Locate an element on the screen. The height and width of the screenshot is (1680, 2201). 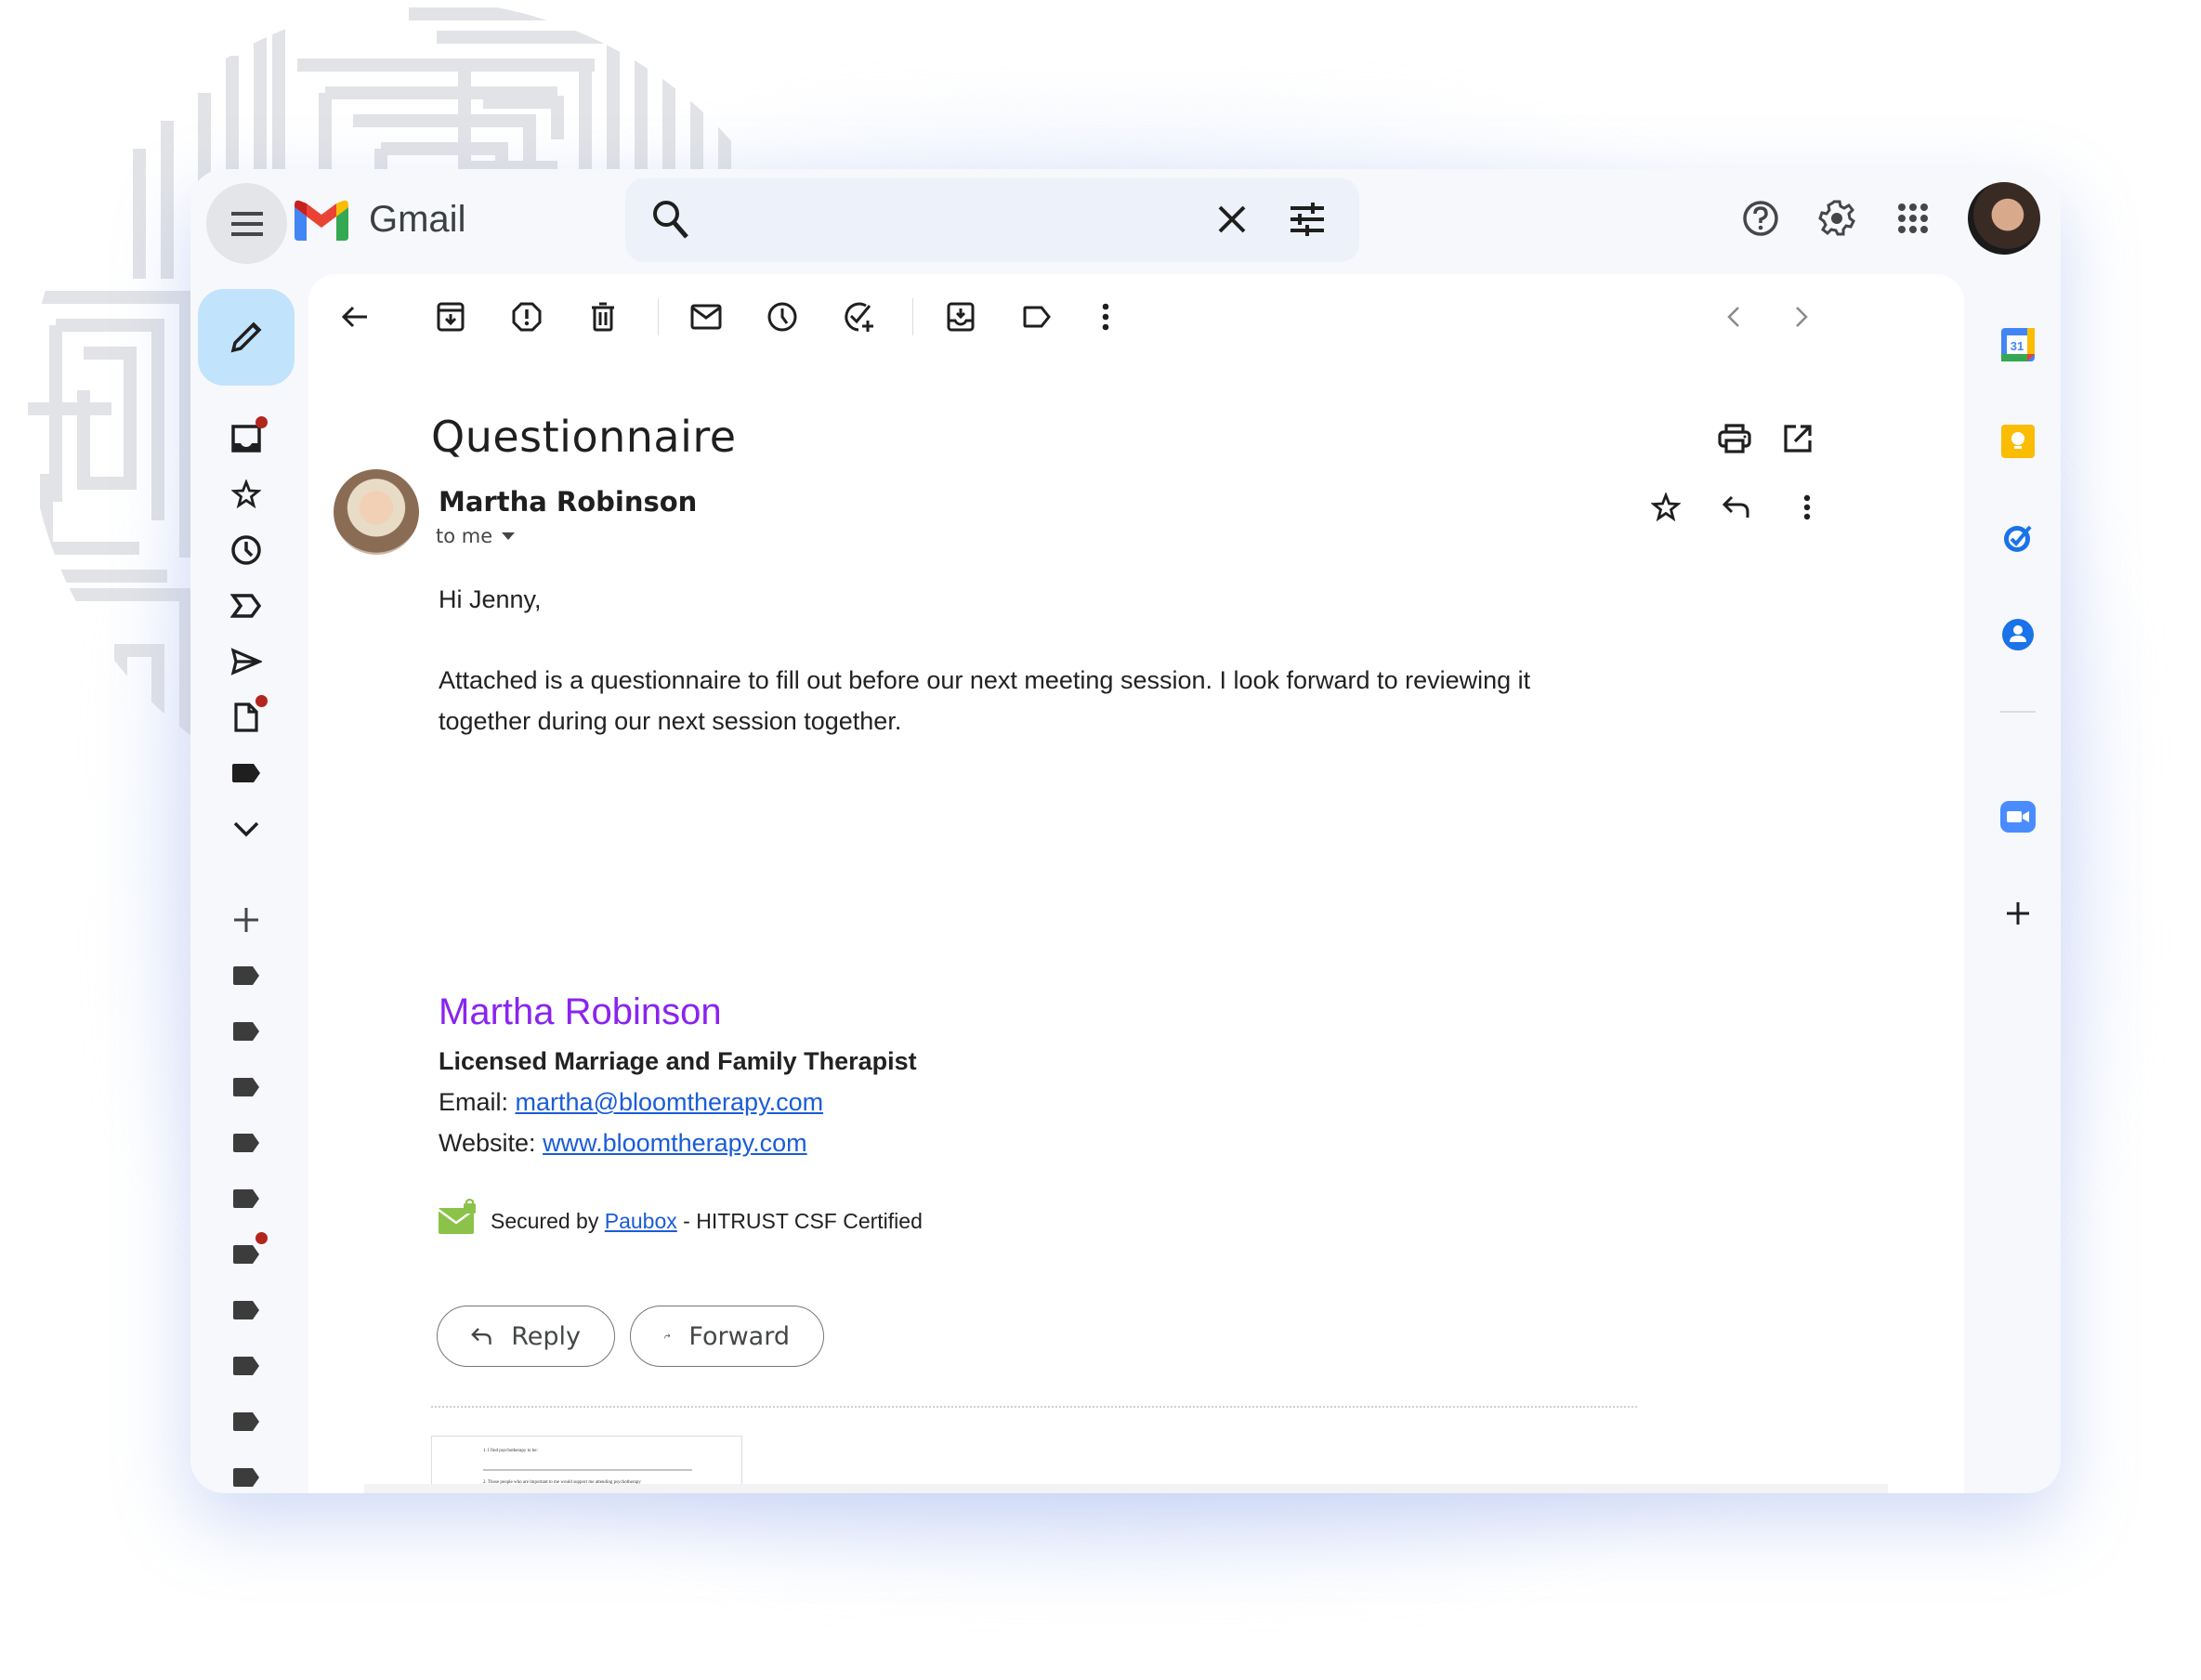
main-menu-button is located at coordinates (247, 223).